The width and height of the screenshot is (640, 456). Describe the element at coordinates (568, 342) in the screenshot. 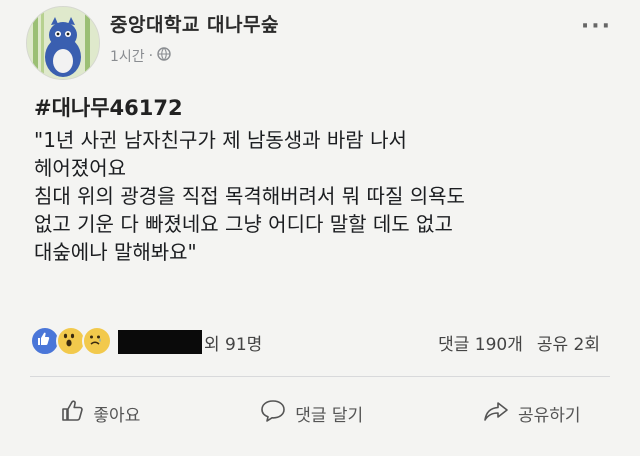

I see `share-count: 공유 2회` at that location.